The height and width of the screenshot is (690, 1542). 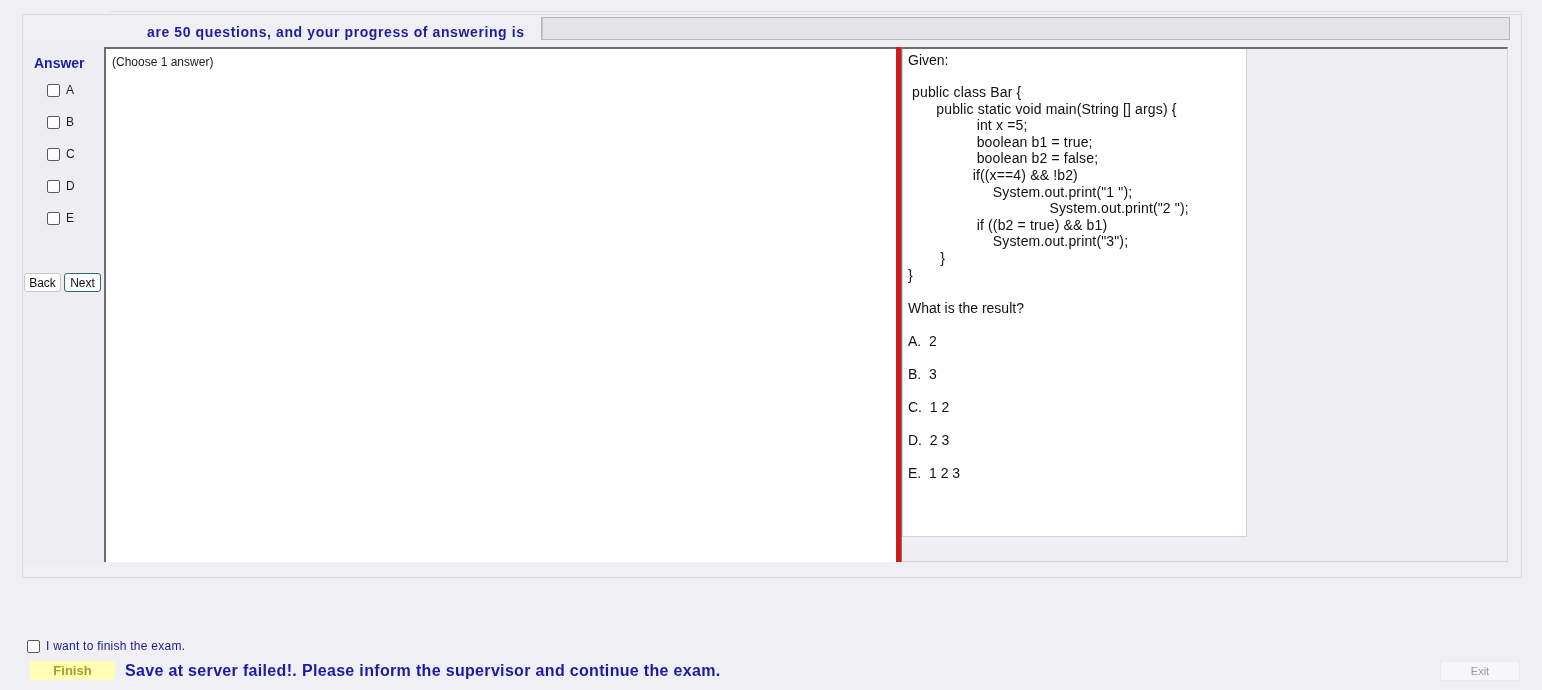 What do you see at coordinates (1056, 109) in the screenshot?
I see `code-line: public static void main(String [] args) {` at bounding box center [1056, 109].